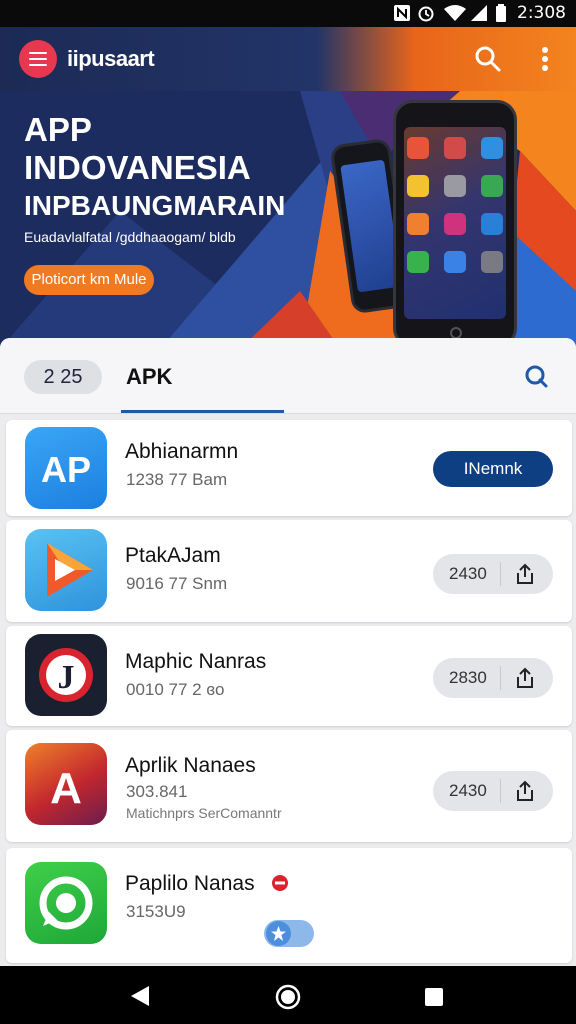 The height and width of the screenshot is (1024, 576). I want to click on star-icon, so click(278, 933).